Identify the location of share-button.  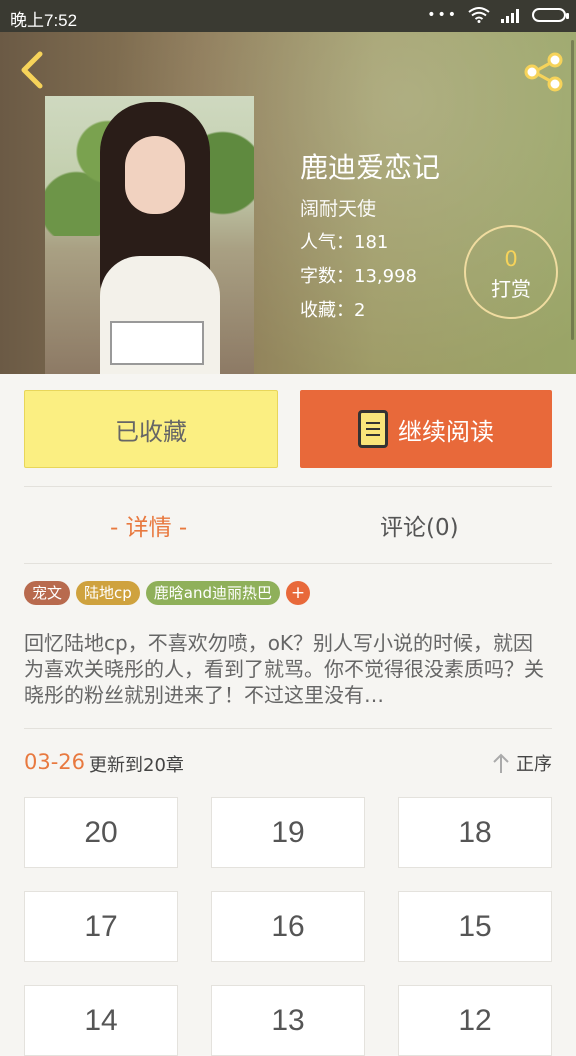
(544, 72).